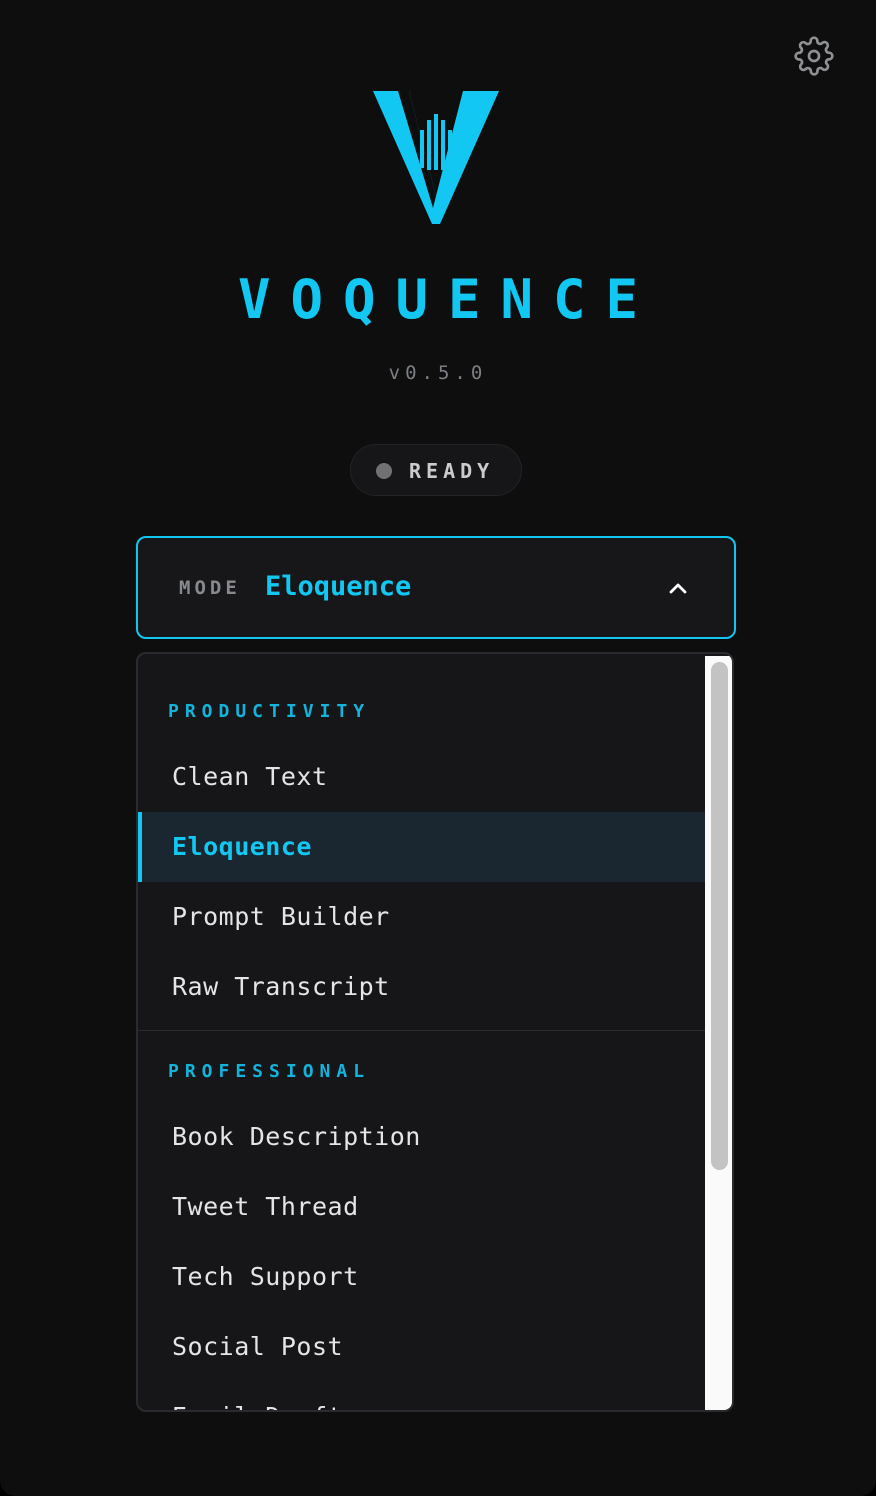  Describe the element at coordinates (452, 471) in the screenshot. I see `status-text: READY` at that location.